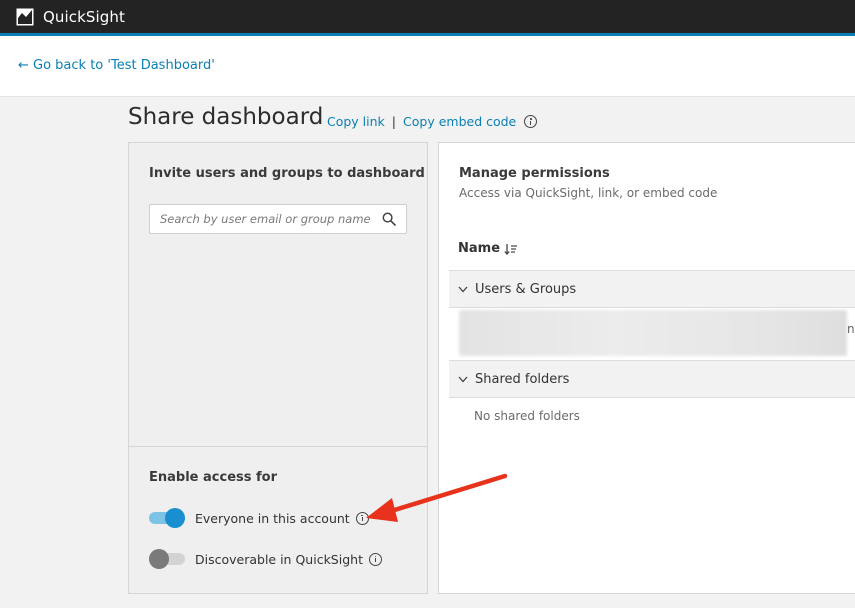  What do you see at coordinates (362, 518) in the screenshot?
I see `everyone-info-icon` at bounding box center [362, 518].